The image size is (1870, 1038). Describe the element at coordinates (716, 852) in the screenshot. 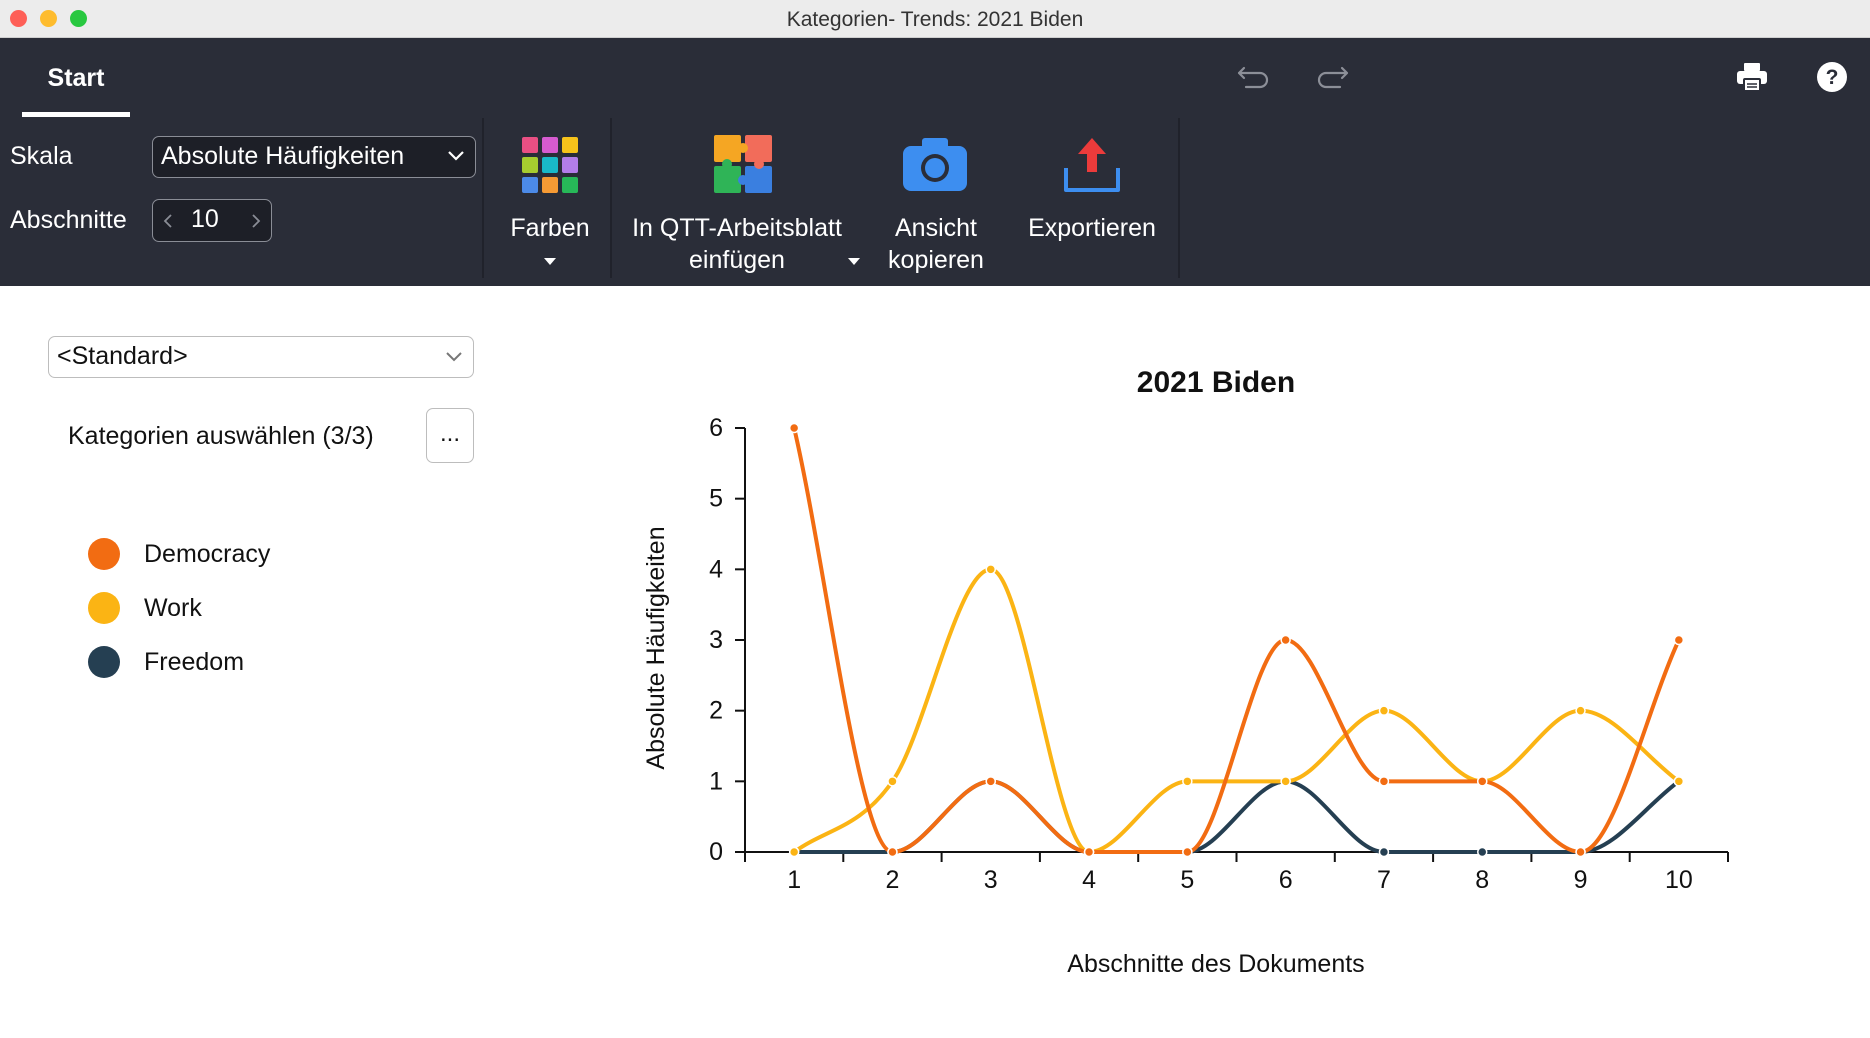

I see `y-tick-label: 0` at that location.